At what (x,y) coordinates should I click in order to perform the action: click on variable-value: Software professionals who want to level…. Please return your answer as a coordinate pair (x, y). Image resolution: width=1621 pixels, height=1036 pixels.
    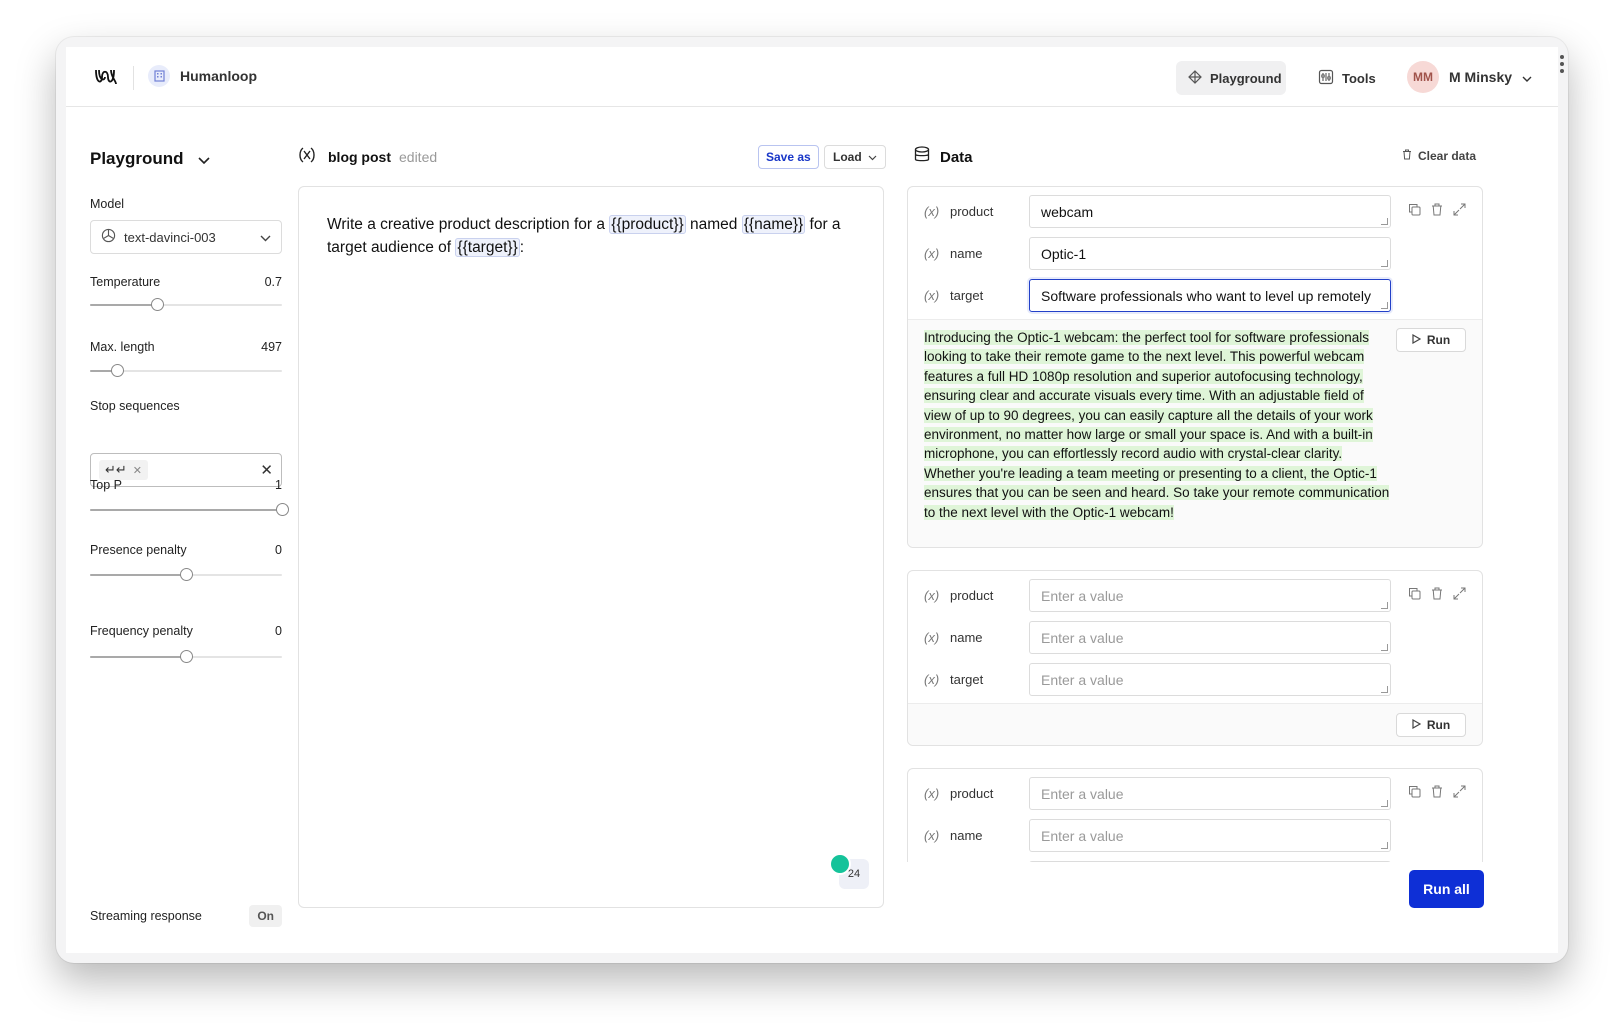
    Looking at the image, I should click on (1206, 295).